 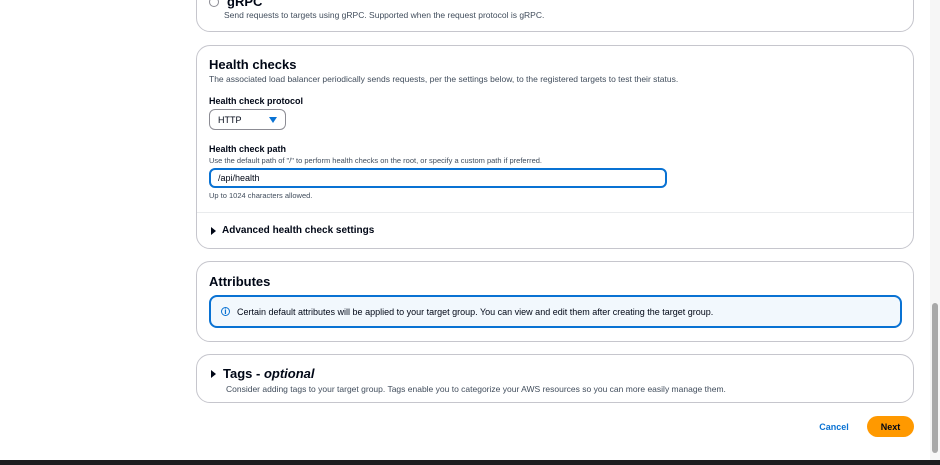 What do you see at coordinates (935, 378) in the screenshot?
I see `scrollbar-thumb` at bounding box center [935, 378].